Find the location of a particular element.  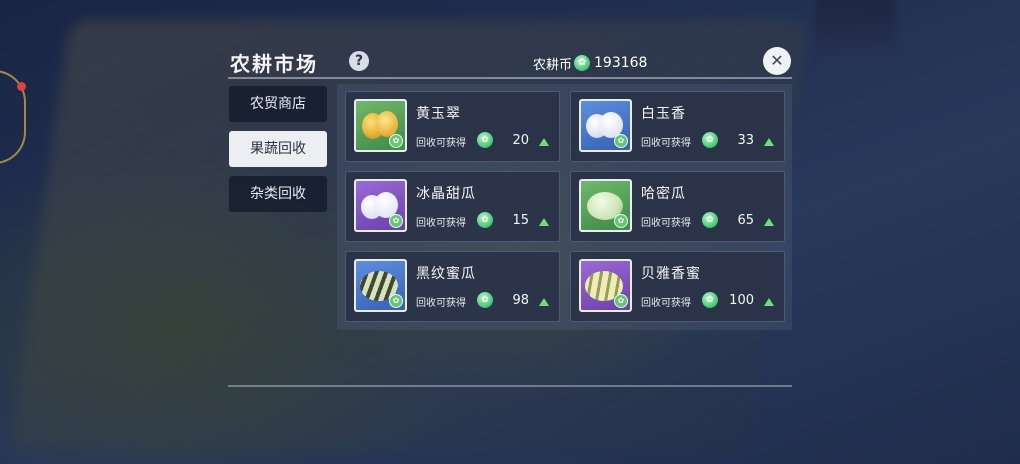

item-name: 贝雅香蜜 is located at coordinates (671, 274).